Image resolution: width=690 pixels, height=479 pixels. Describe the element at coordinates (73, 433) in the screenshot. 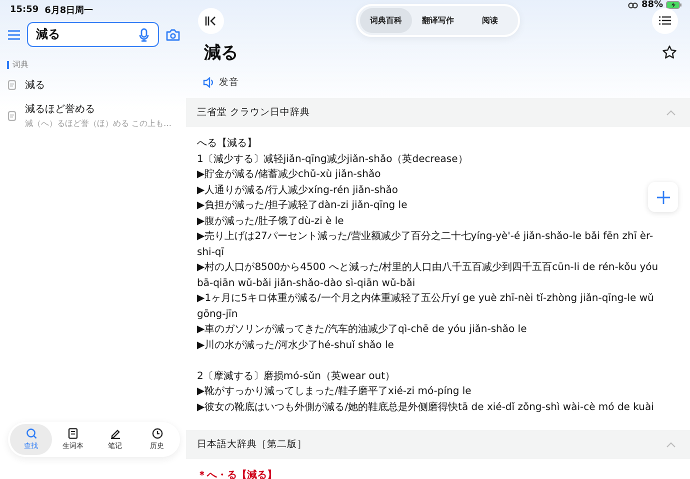

I see `notebook-icon` at that location.